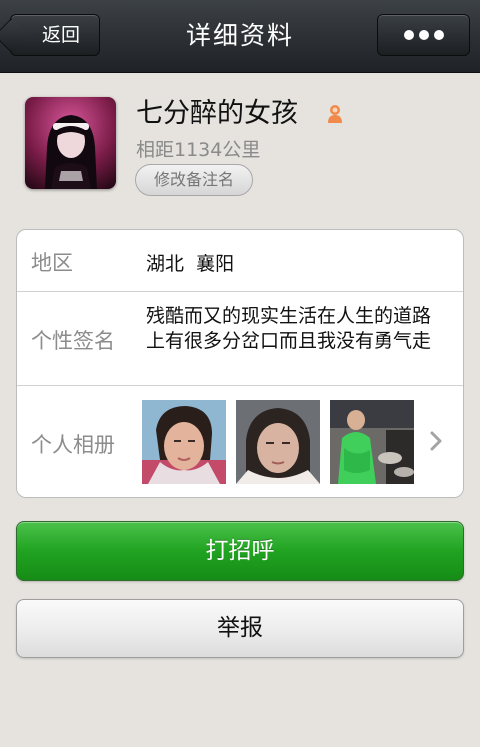 The width and height of the screenshot is (480, 747). Describe the element at coordinates (15, 35) in the screenshot. I see `back-arrow-shape` at that location.